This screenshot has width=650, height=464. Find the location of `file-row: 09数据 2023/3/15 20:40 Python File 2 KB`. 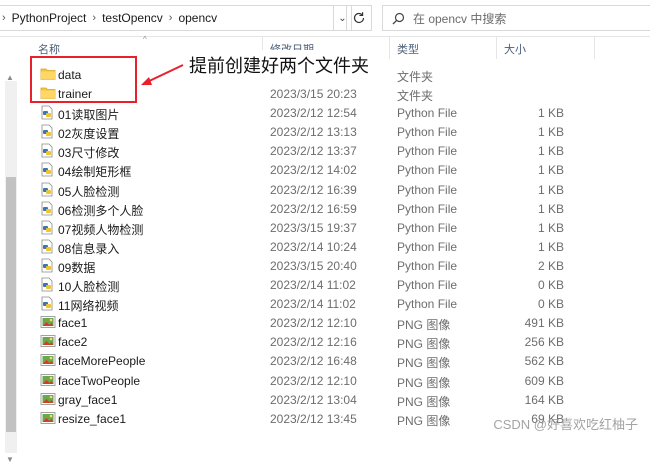

file-row: 09数据 2023/3/15 20:40 Python File 2 KB is located at coordinates (340, 265).